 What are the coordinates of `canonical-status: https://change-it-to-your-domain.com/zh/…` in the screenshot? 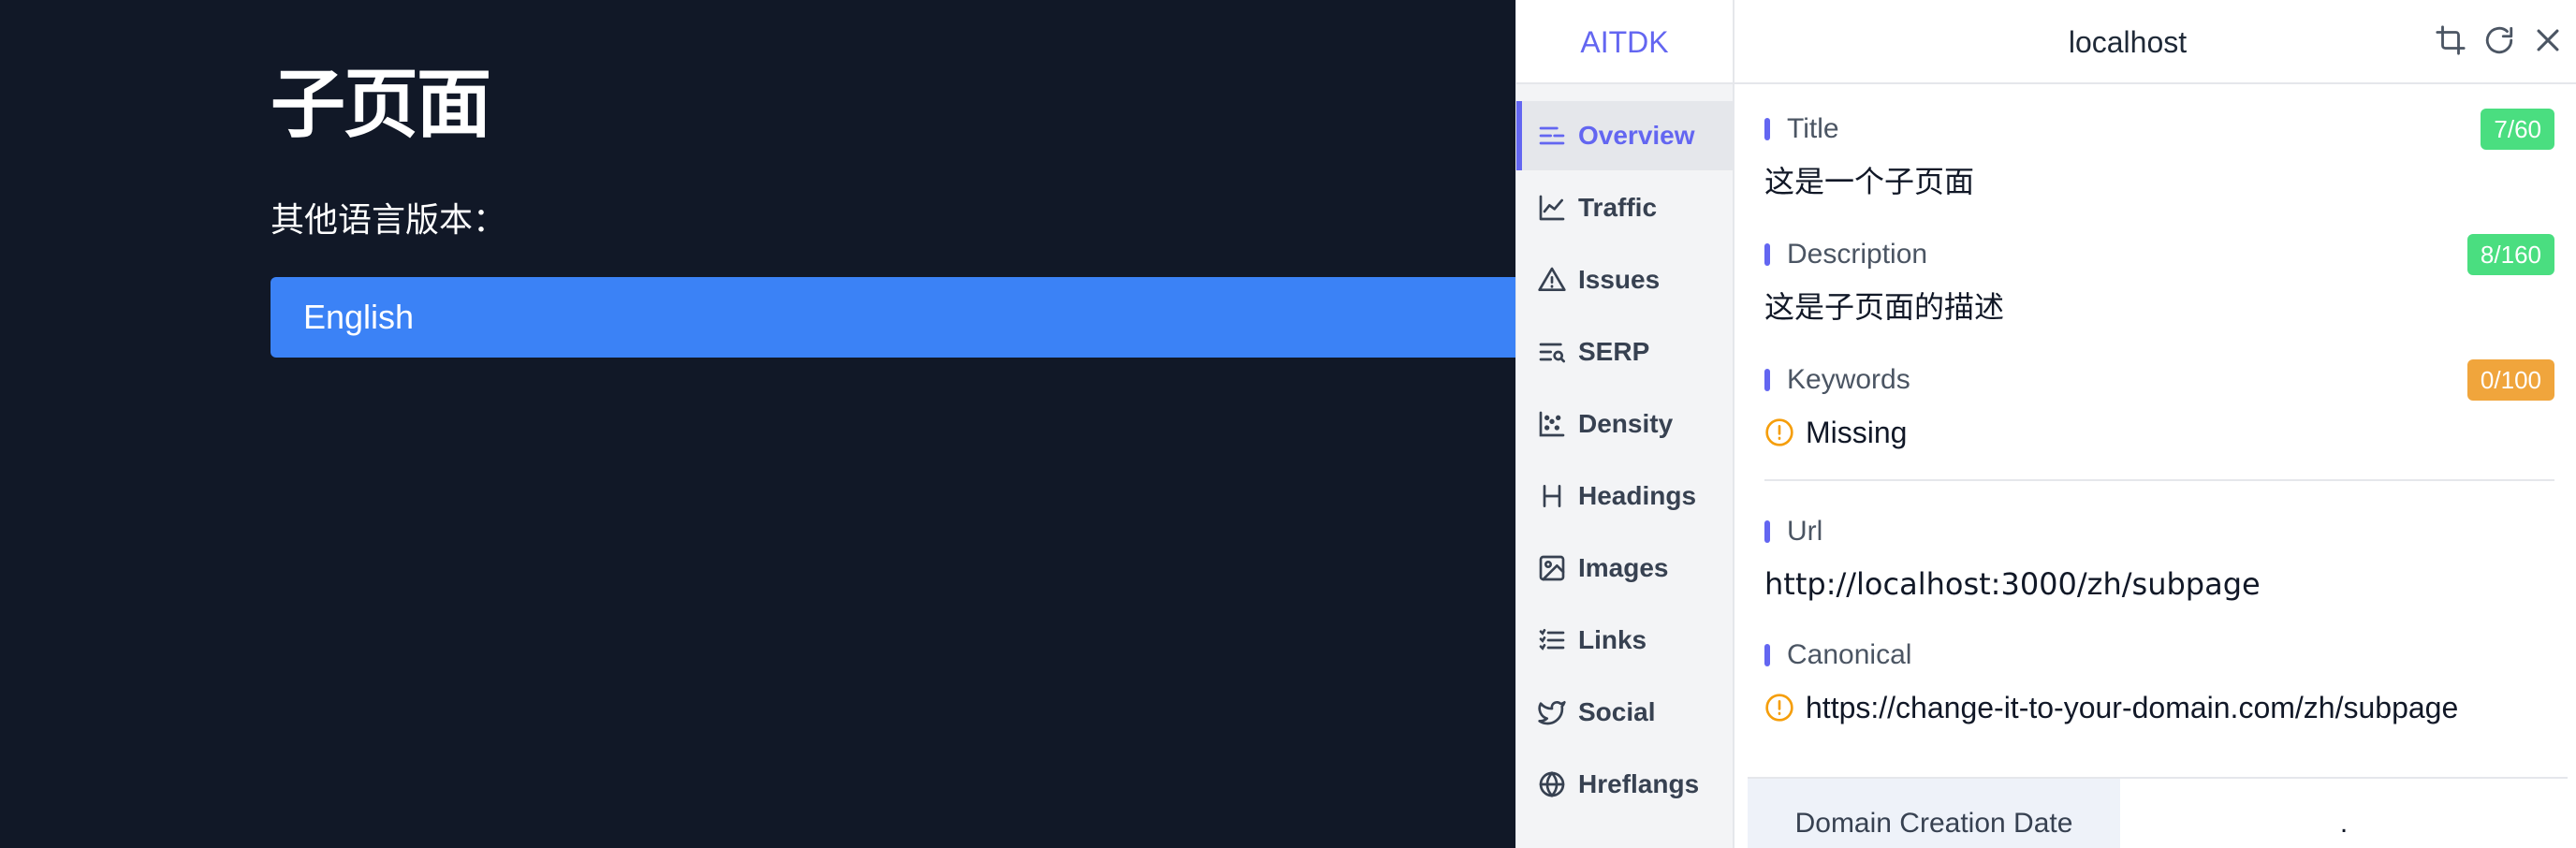 It's located at (2111, 707).